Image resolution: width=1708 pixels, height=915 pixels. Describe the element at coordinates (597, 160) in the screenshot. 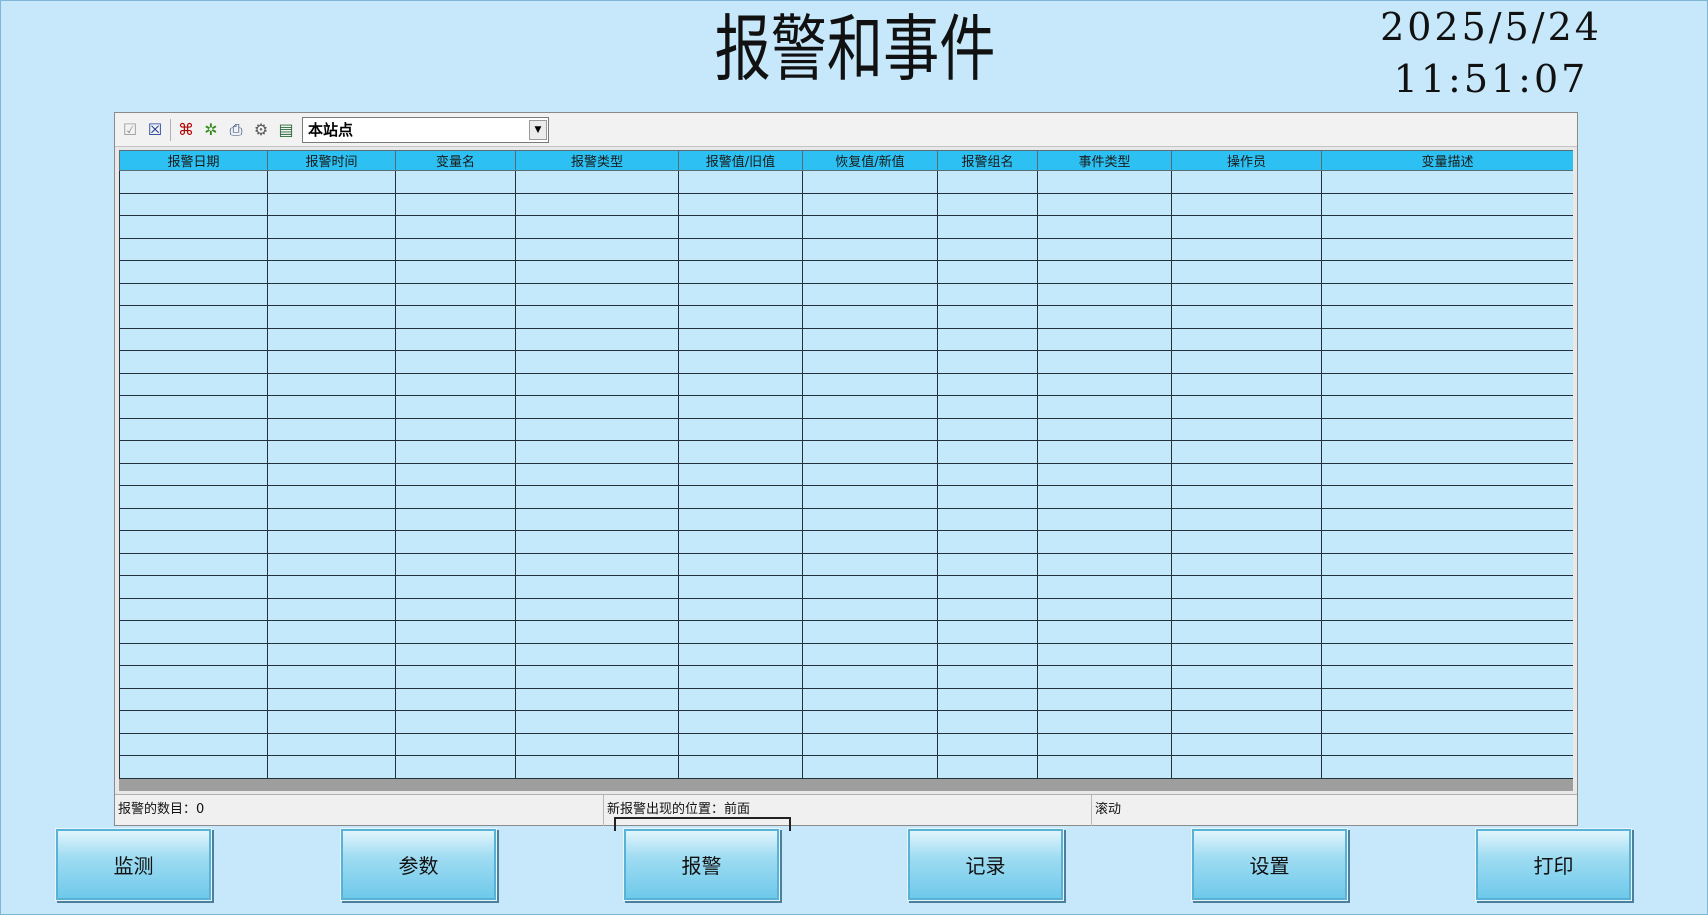

I see `column-header-alarm-type: 报警类型` at that location.